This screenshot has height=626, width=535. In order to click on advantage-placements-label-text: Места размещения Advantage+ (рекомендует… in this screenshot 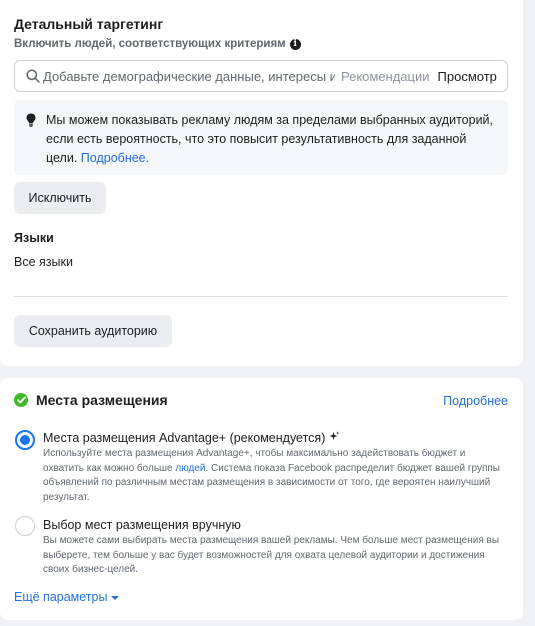, I will do `click(184, 438)`.